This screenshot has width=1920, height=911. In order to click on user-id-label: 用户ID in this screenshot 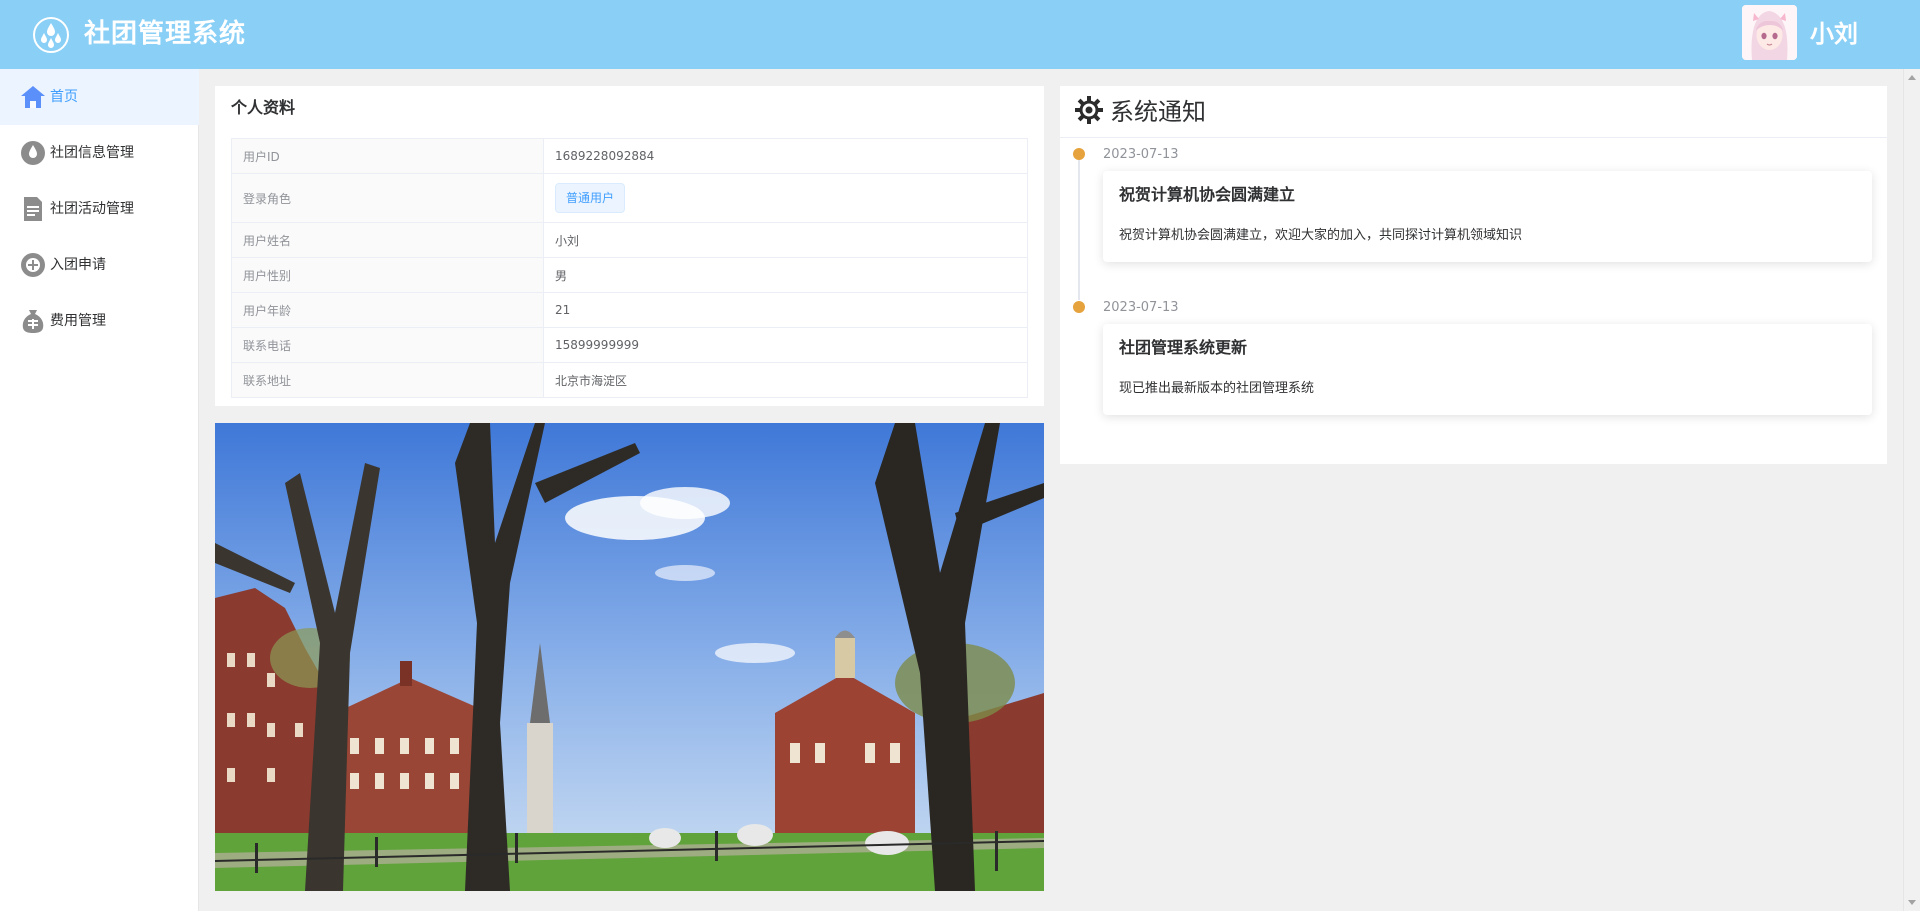, I will do `click(387, 156)`.